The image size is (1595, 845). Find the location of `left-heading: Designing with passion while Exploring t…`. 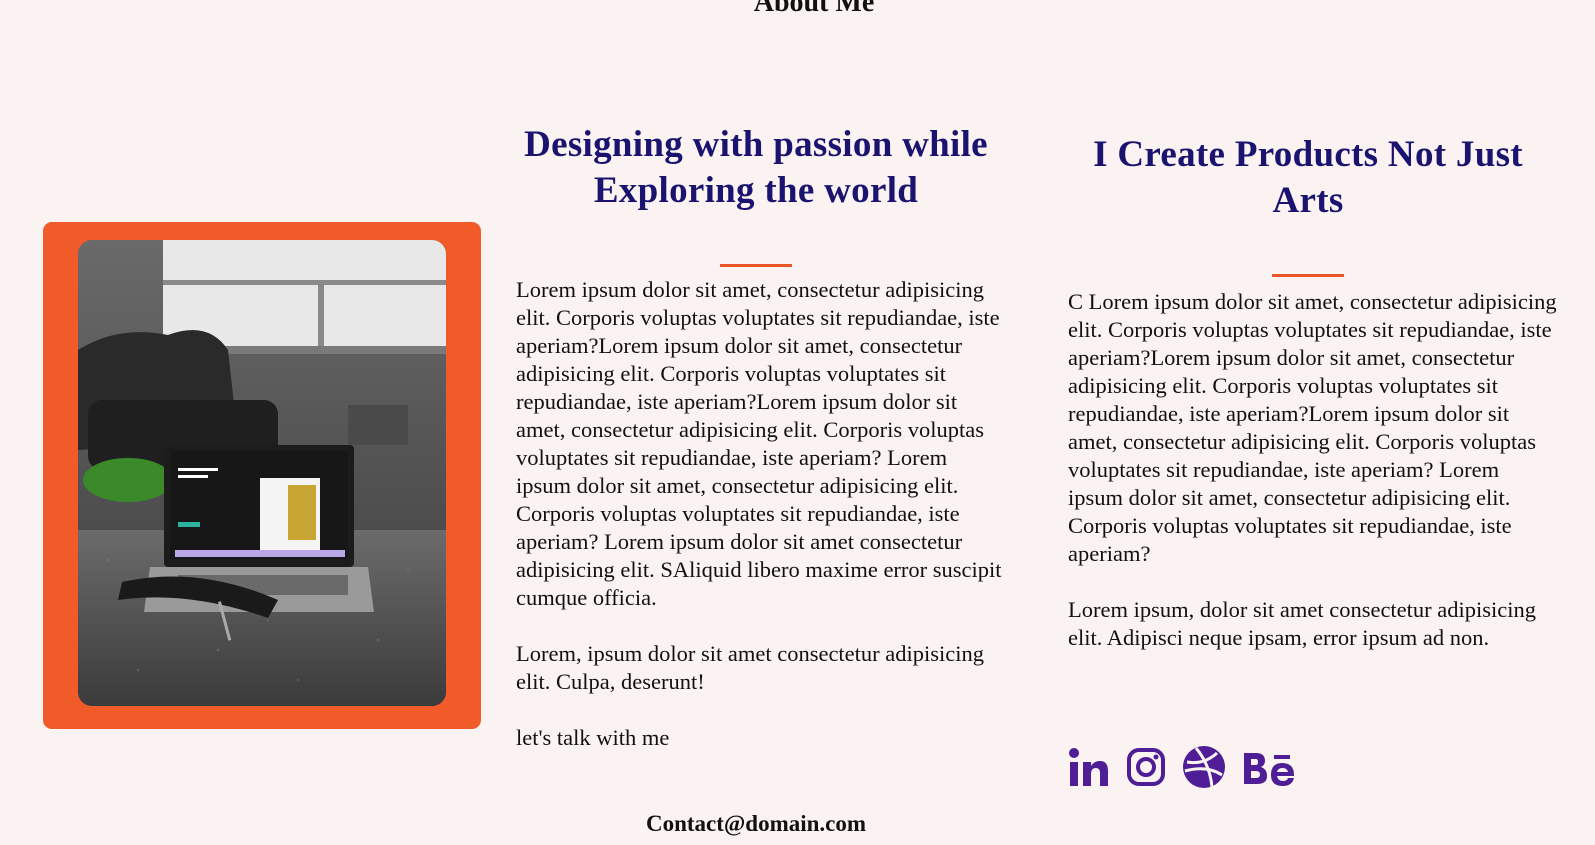

left-heading: Designing with passion while Exploring t… is located at coordinates (756, 167).